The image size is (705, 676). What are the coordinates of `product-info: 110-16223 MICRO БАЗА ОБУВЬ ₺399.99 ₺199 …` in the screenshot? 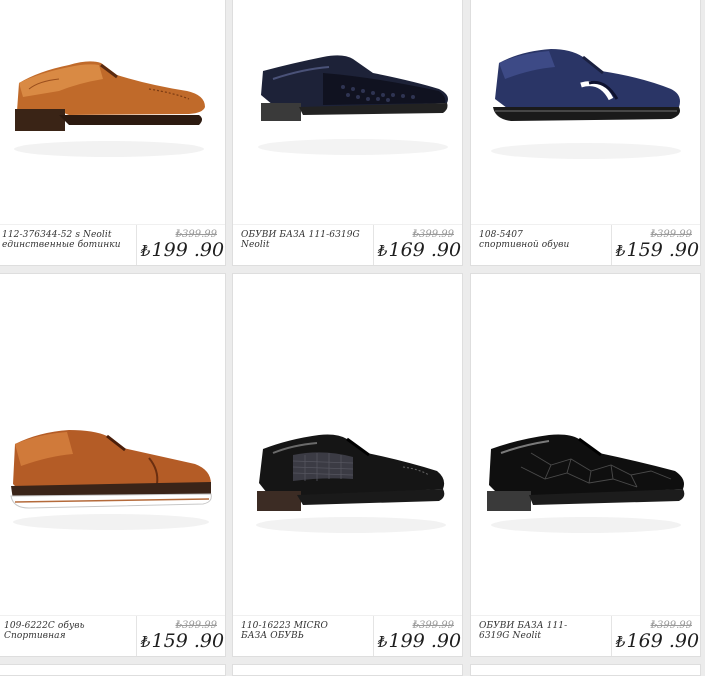 It's located at (347, 635).